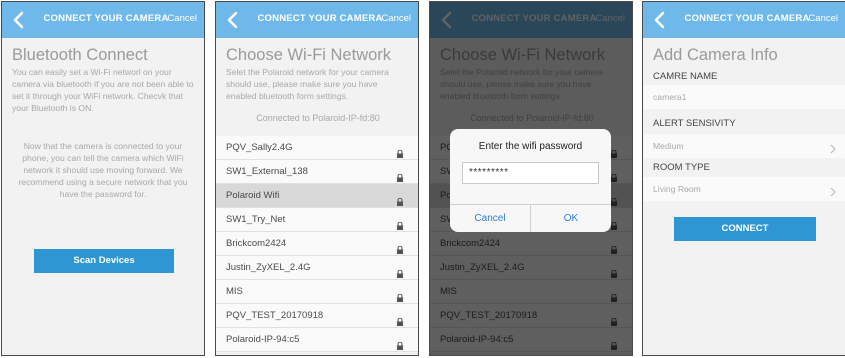 This screenshot has height=358, width=845. I want to click on page-title: Bluetooth Connect, so click(80, 55).